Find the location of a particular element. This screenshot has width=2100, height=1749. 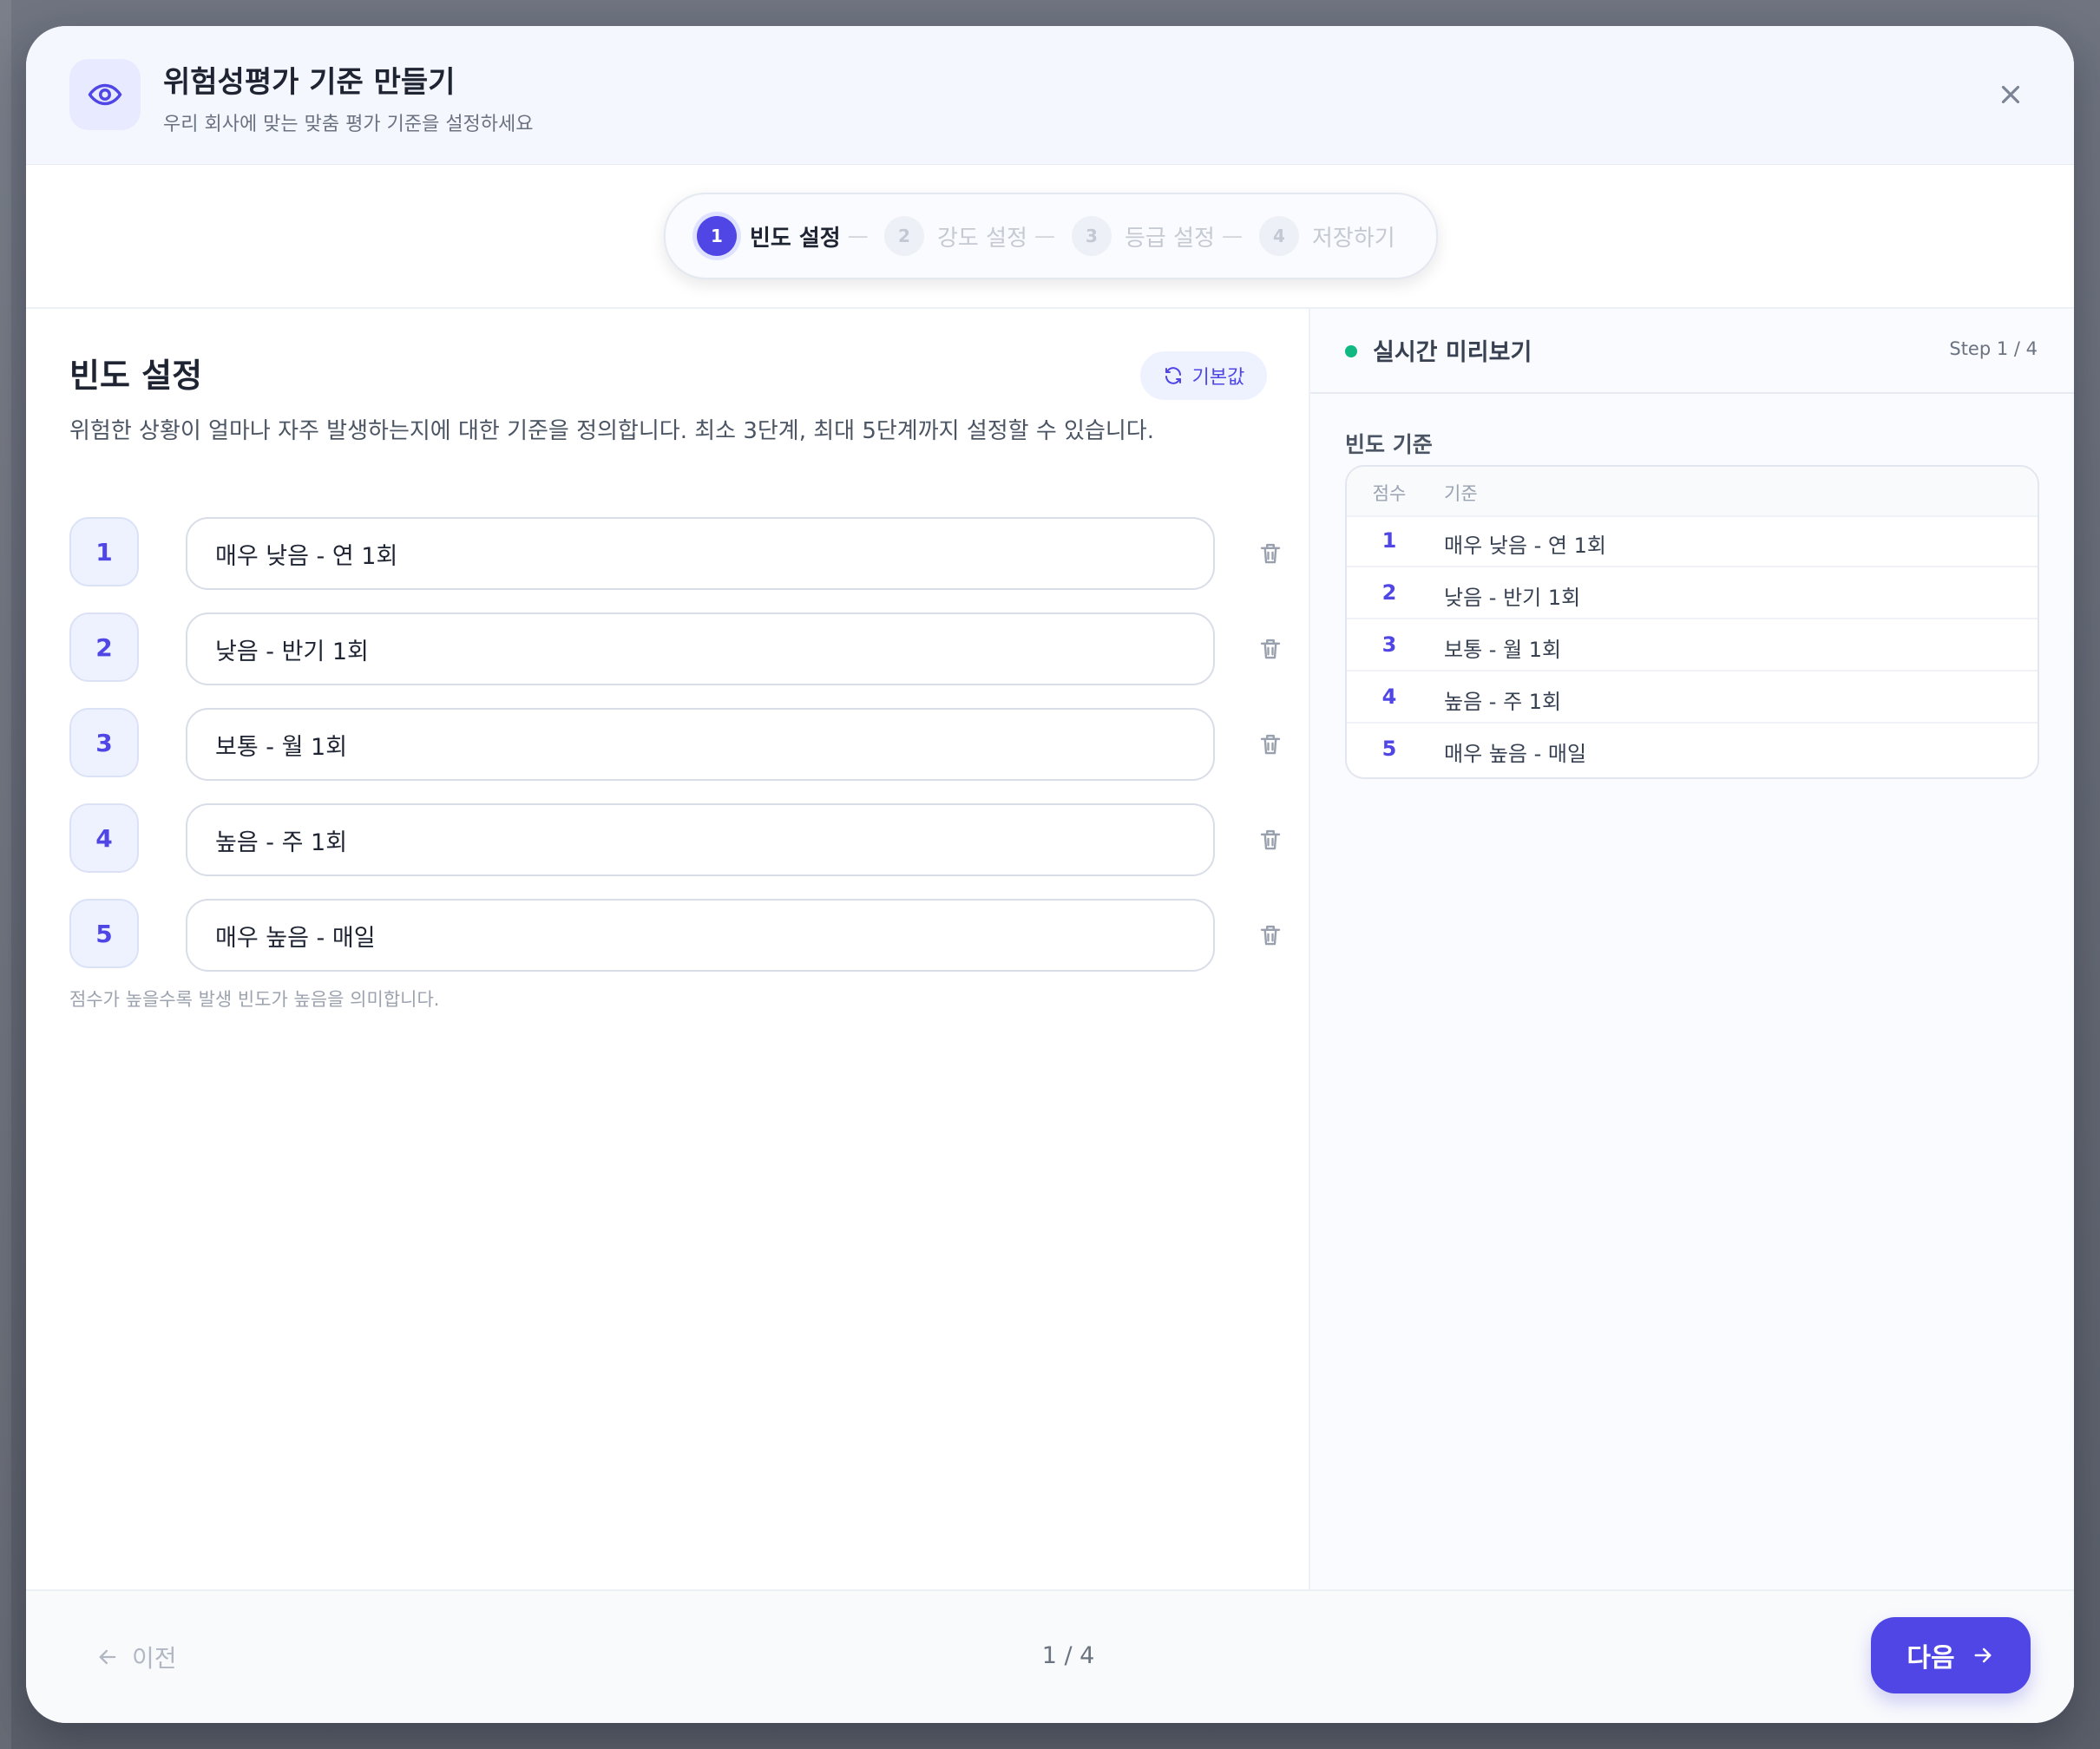

step-number-4: 4 is located at coordinates (1279, 236).